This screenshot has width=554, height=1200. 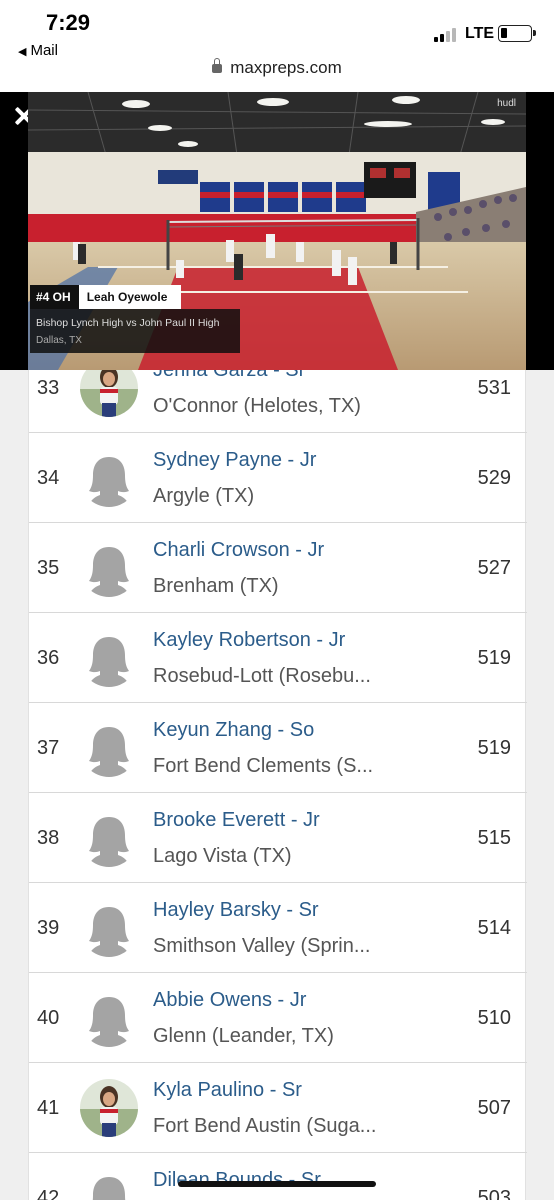 I want to click on player-name-link: Jenna Garza - Sr, so click(x=229, y=376).